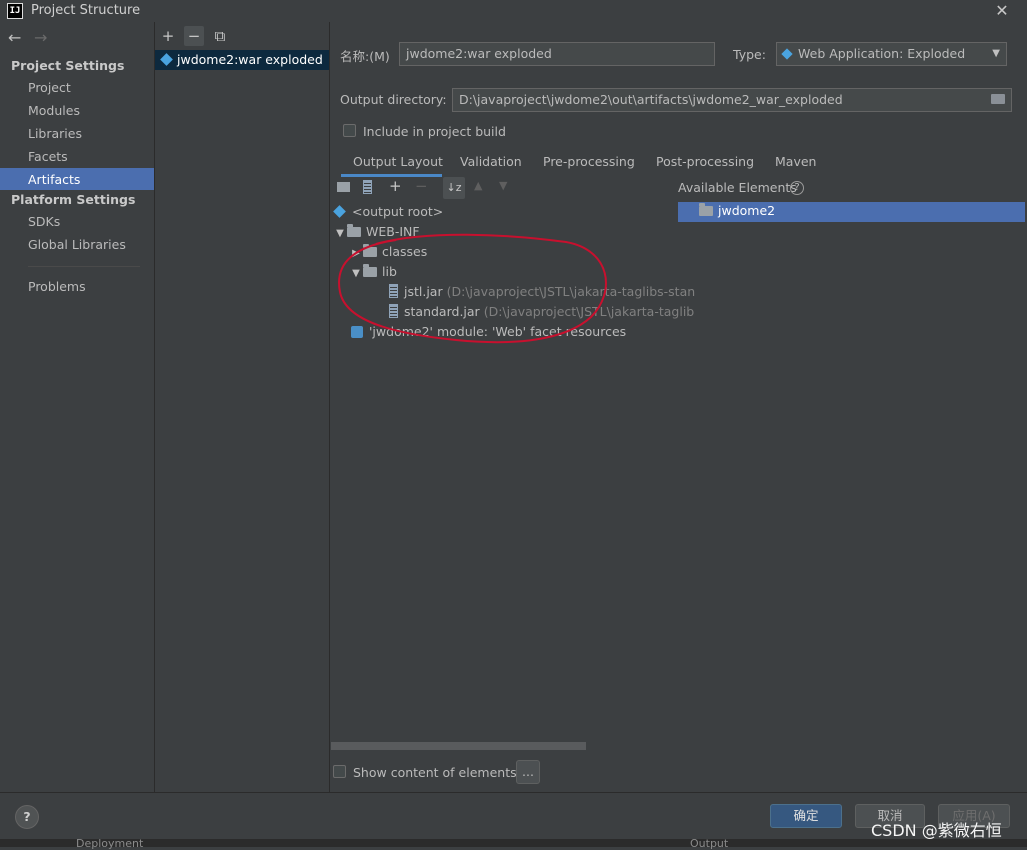 The width and height of the screenshot is (1027, 850). I want to click on sidebar-item-modules: Modules, so click(54, 110).